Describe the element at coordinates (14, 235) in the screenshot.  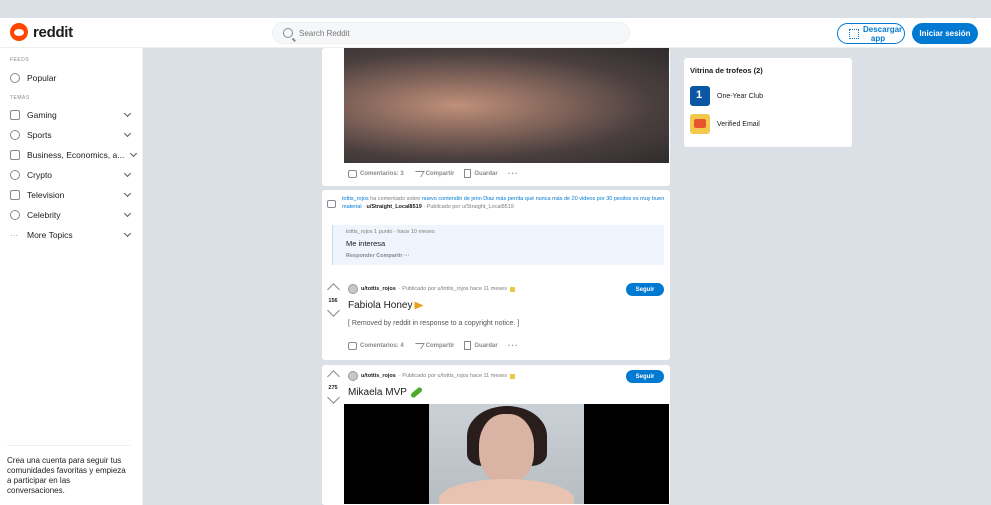
I see `more-icon: ···` at that location.